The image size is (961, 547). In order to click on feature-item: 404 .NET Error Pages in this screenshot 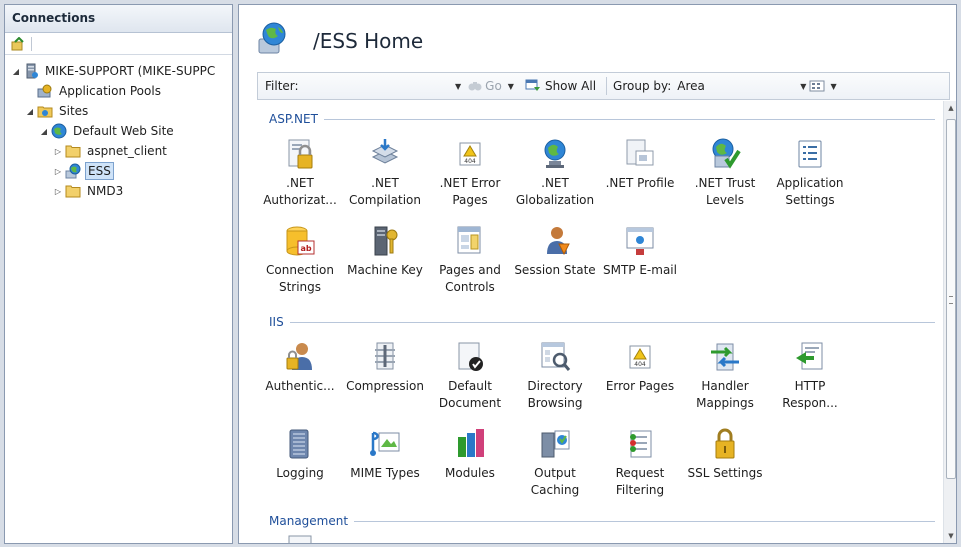, I will do `click(470, 173)`.